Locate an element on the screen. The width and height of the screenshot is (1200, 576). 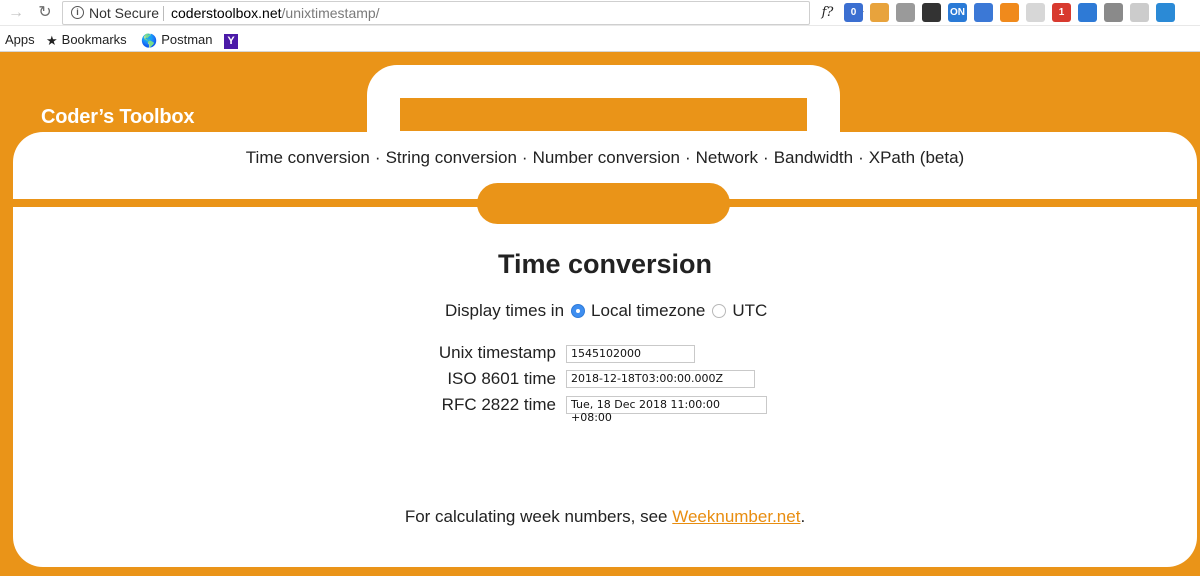
bookmark-postman: 🌎 Postman is located at coordinates (177, 40).